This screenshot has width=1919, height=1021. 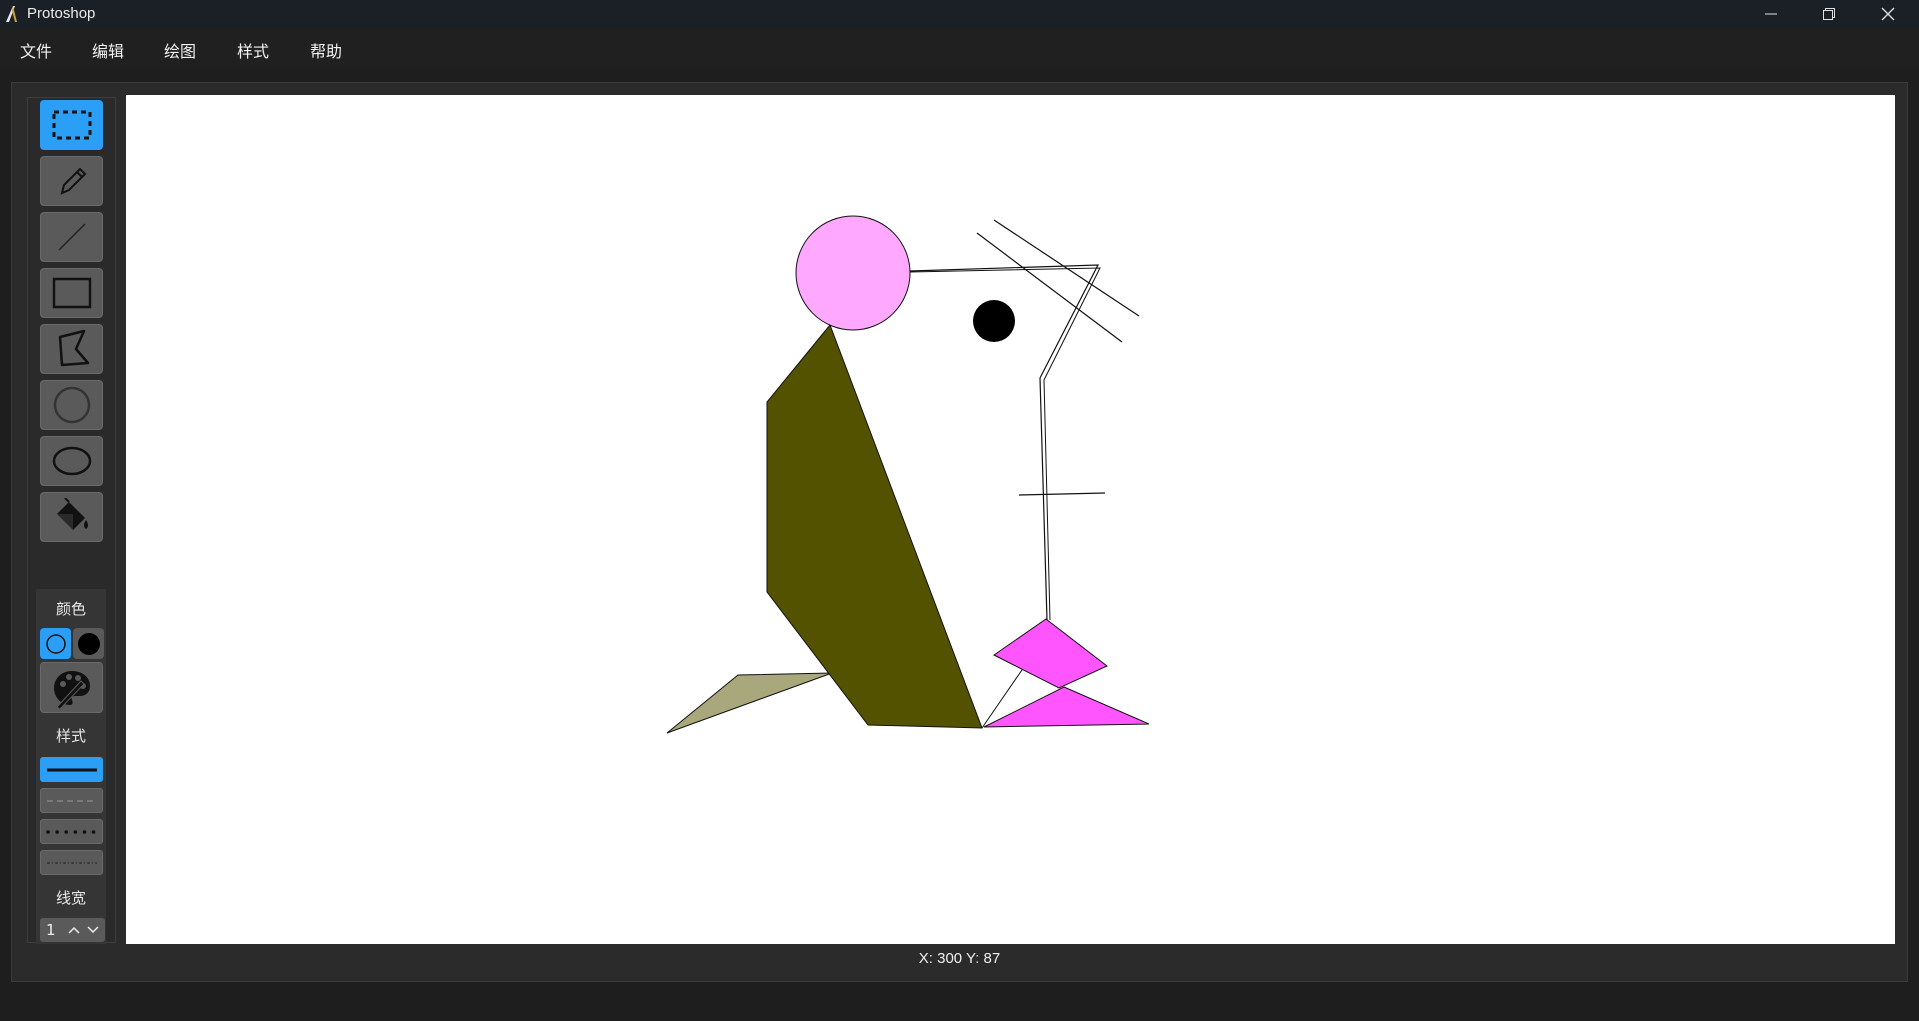 I want to click on tool-line-button, so click(x=71, y=237).